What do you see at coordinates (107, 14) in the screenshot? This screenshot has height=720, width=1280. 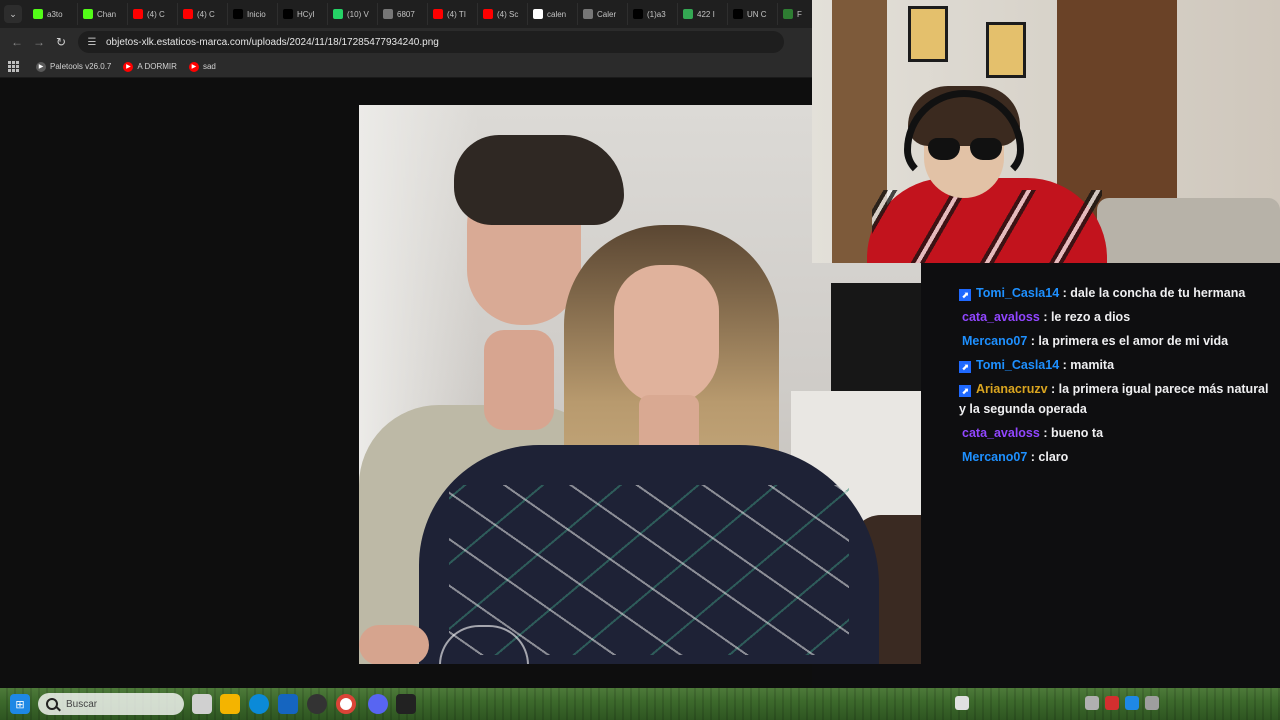 I see `tab-label: Chan` at bounding box center [107, 14].